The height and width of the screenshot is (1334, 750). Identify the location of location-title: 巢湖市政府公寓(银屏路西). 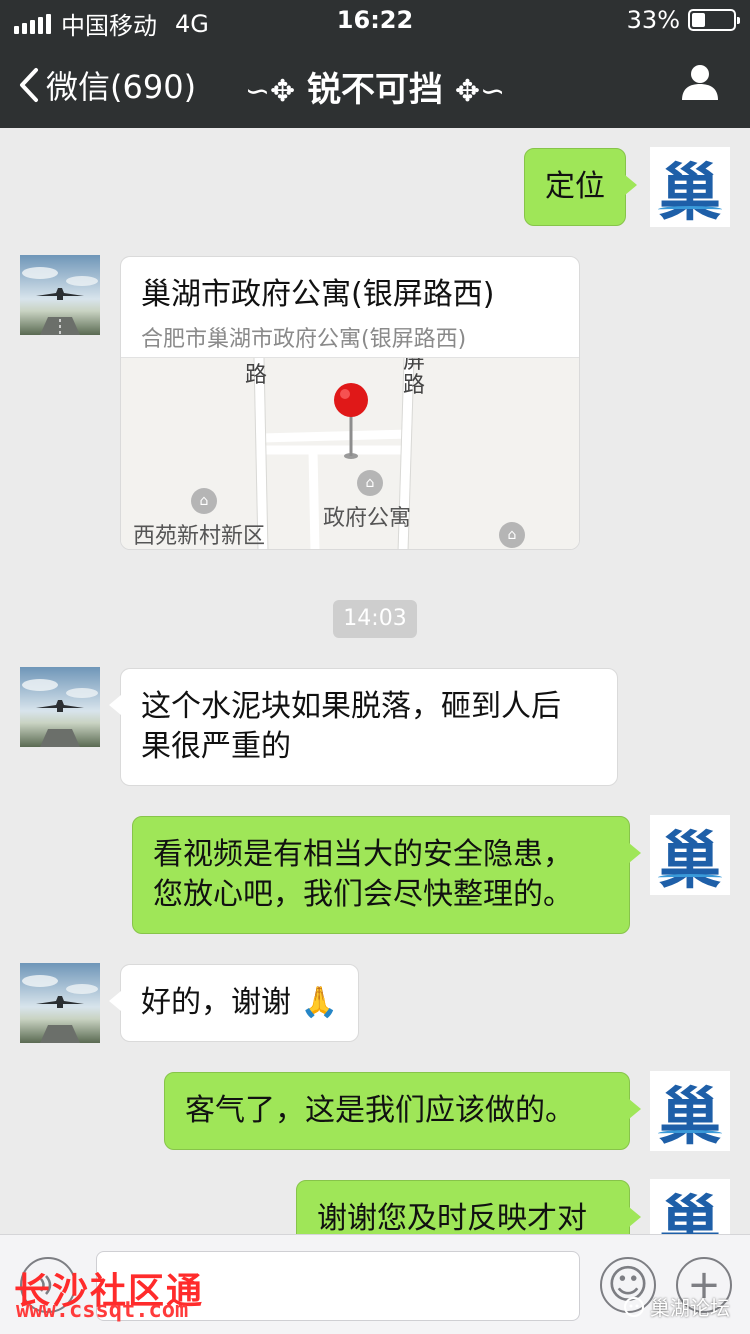
(318, 294).